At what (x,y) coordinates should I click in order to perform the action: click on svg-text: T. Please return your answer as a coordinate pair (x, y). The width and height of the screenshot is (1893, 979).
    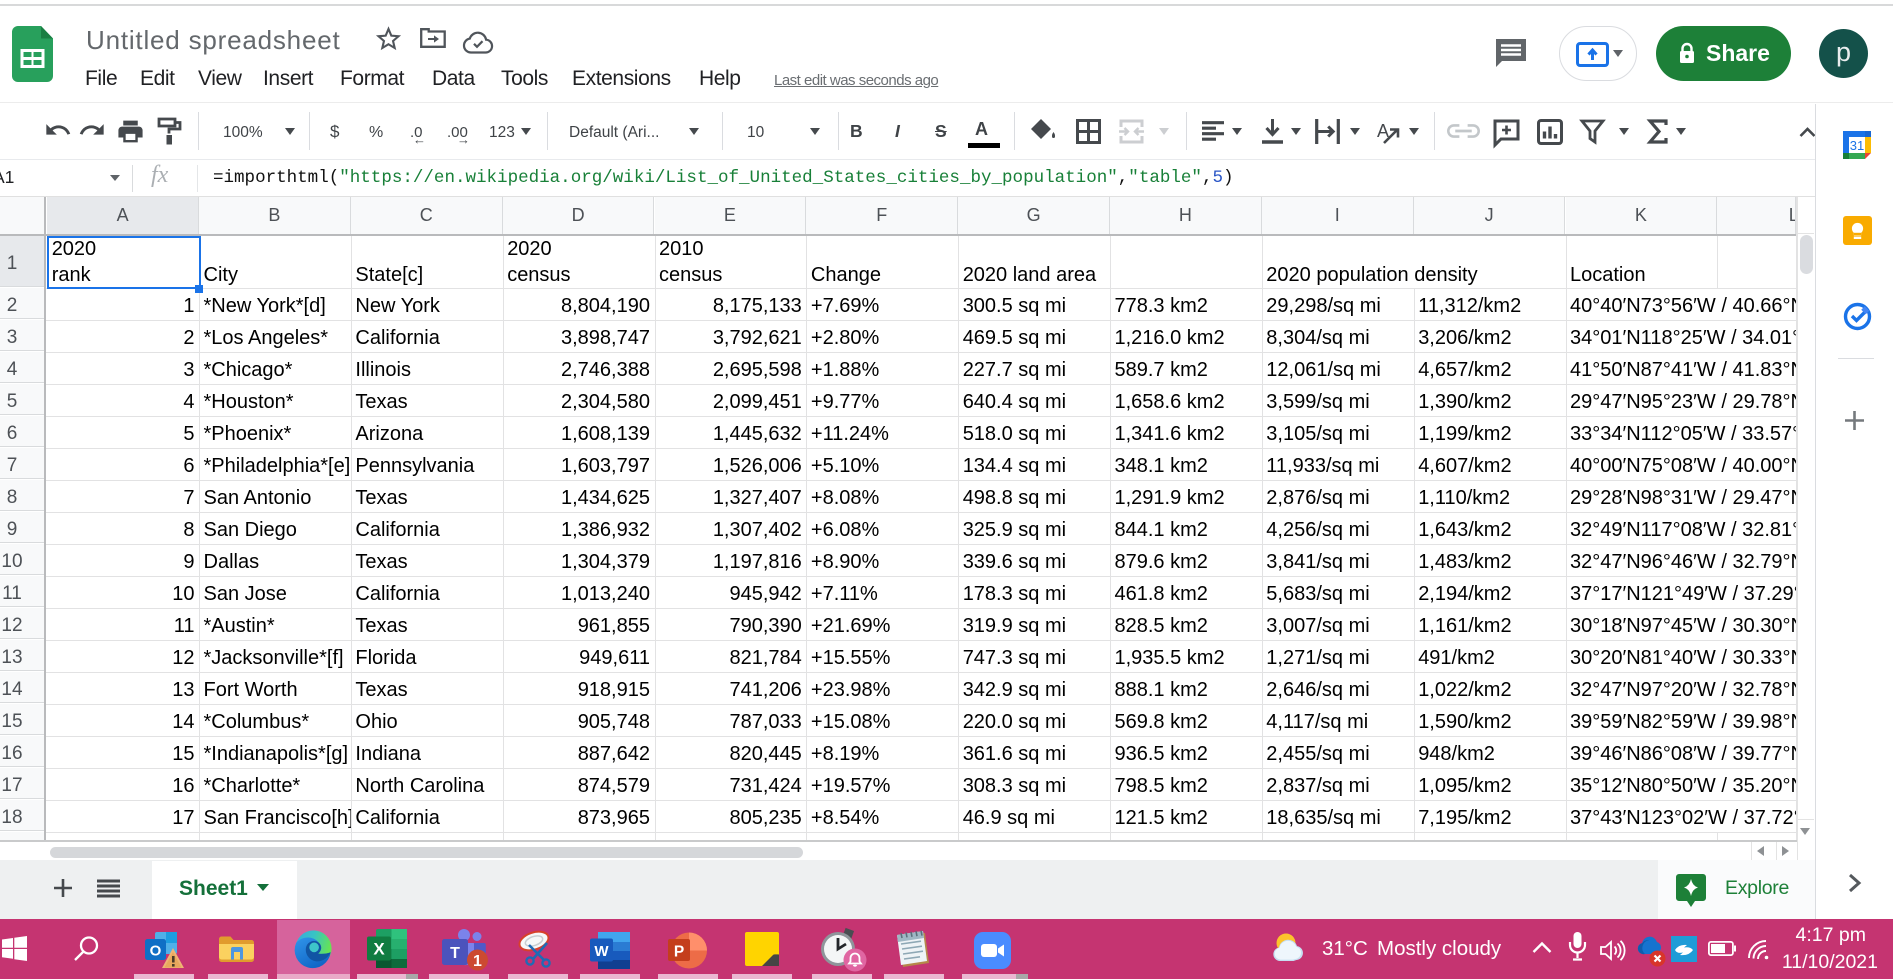
    Looking at the image, I should click on (455, 953).